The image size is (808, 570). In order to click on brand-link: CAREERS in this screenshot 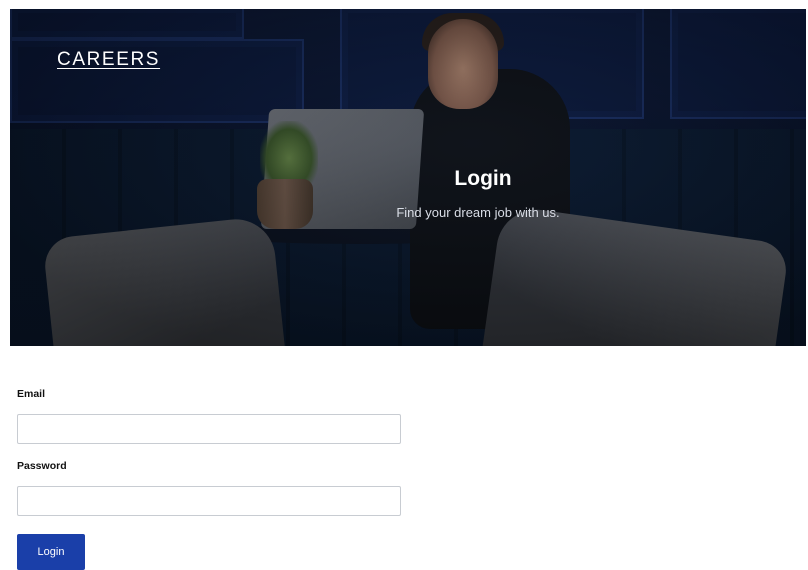, I will do `click(108, 60)`.